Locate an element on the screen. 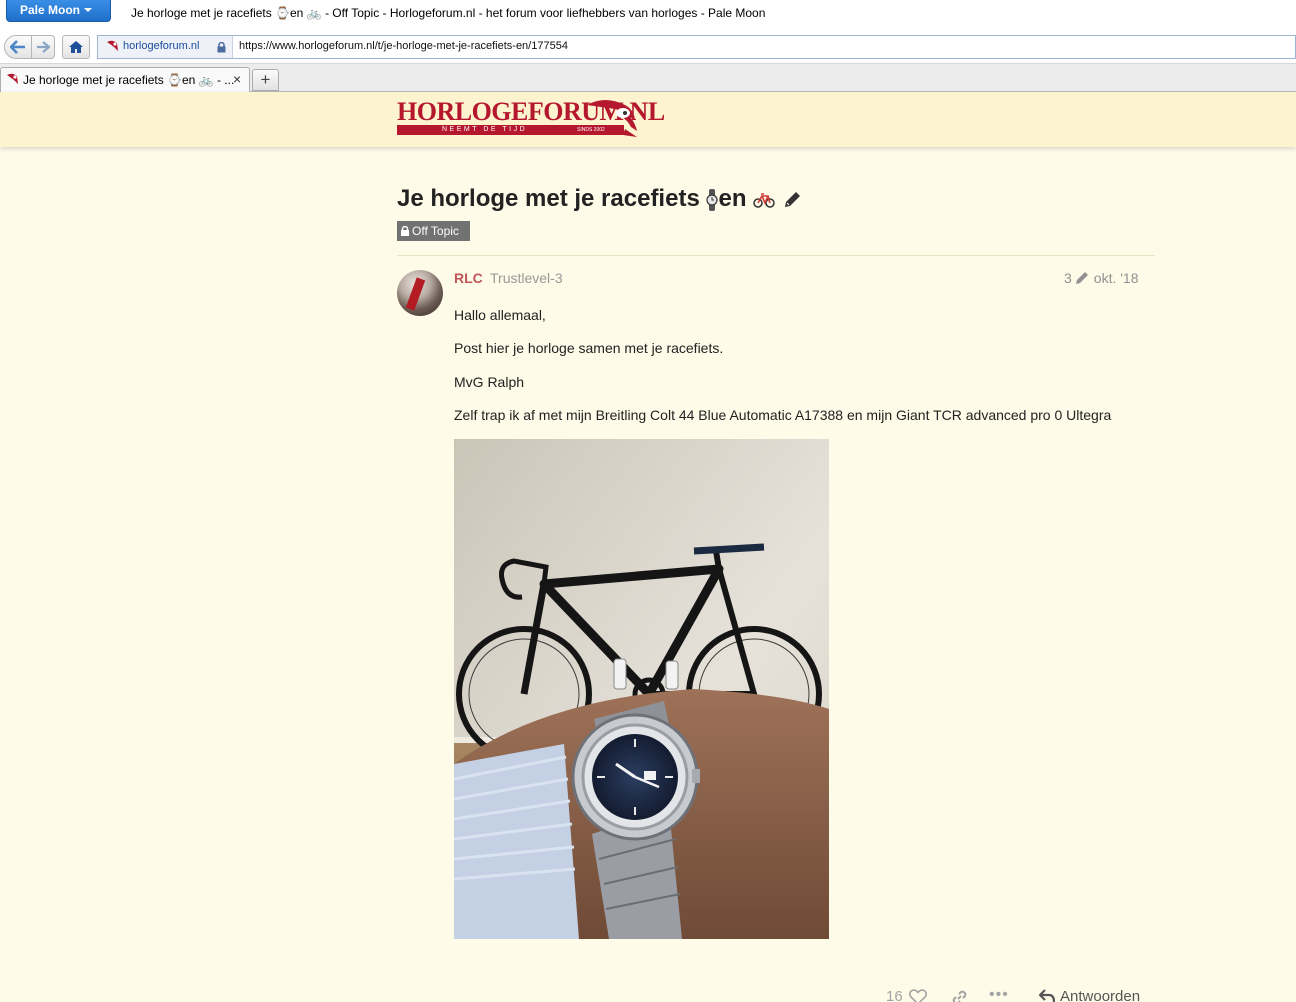  more-options-icon: ••• is located at coordinates (999, 994).